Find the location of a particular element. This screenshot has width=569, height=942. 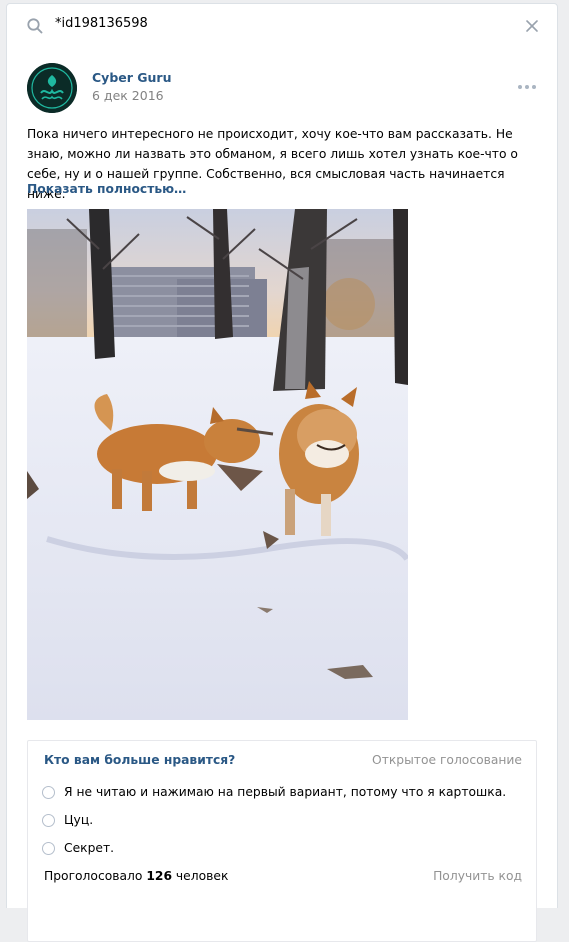

search-bar: *id198136598 is located at coordinates (282, 26).